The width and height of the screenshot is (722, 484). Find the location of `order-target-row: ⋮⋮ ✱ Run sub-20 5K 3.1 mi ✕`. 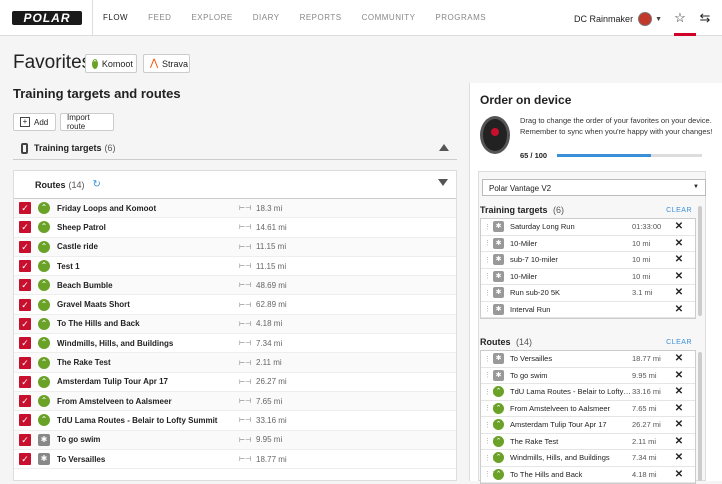

order-target-row: ⋮⋮ ✱ Run sub-20 5K 3.1 mi ✕ is located at coordinates (588, 293).